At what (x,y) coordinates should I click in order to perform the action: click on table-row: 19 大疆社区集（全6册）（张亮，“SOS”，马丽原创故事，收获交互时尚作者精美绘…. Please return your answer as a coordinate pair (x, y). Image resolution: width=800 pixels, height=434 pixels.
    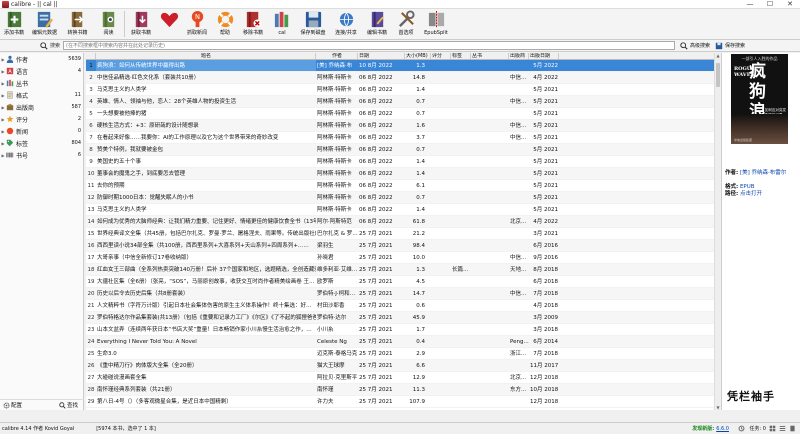
    Looking at the image, I should click on (400, 282).